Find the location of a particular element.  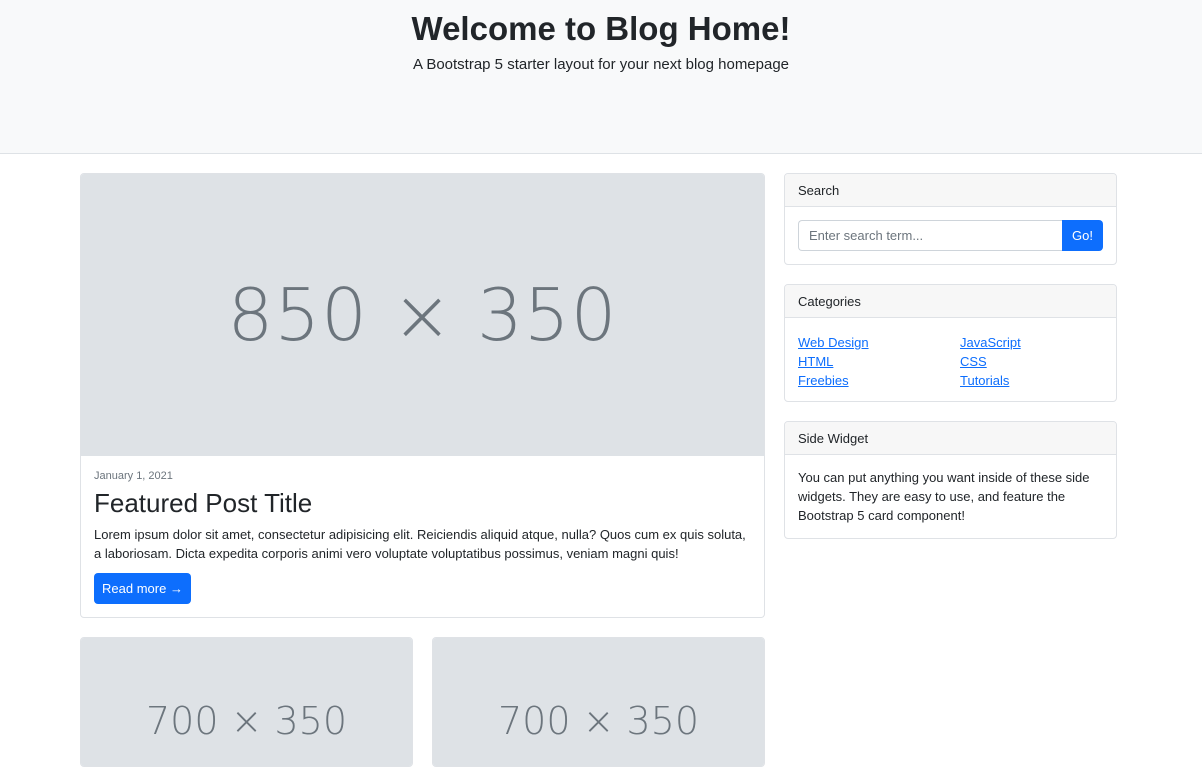

categories-list-right: JavaScript CSS Tutorials is located at coordinates (990, 361).